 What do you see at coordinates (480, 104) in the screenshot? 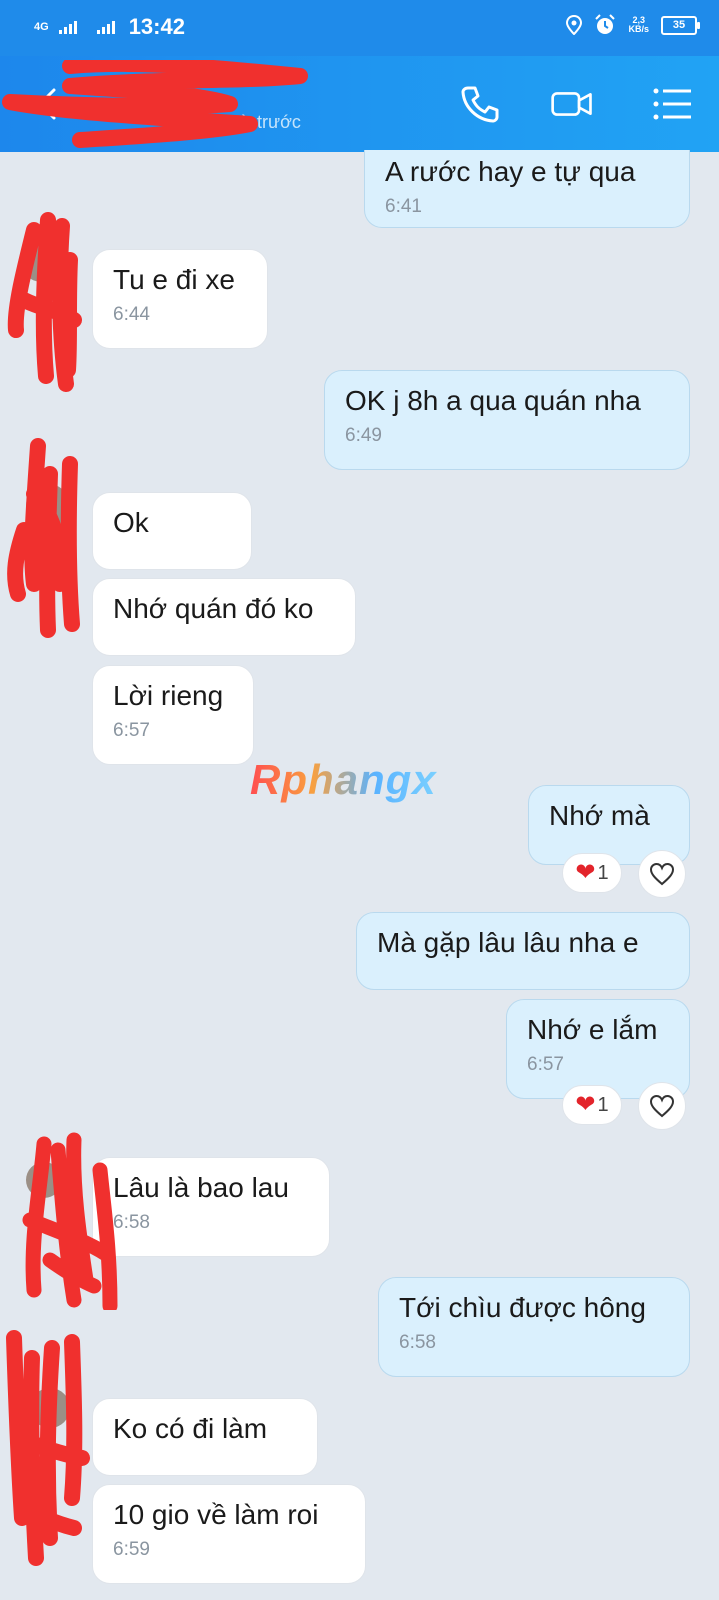
I see `phone-call-icon` at bounding box center [480, 104].